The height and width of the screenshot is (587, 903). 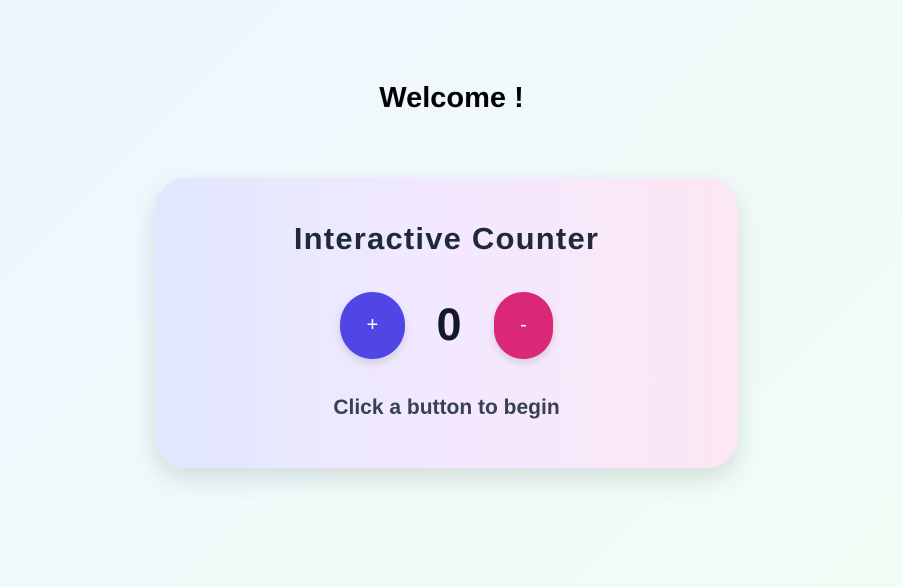 What do you see at coordinates (449, 324) in the screenshot?
I see `counter-value: 0` at bounding box center [449, 324].